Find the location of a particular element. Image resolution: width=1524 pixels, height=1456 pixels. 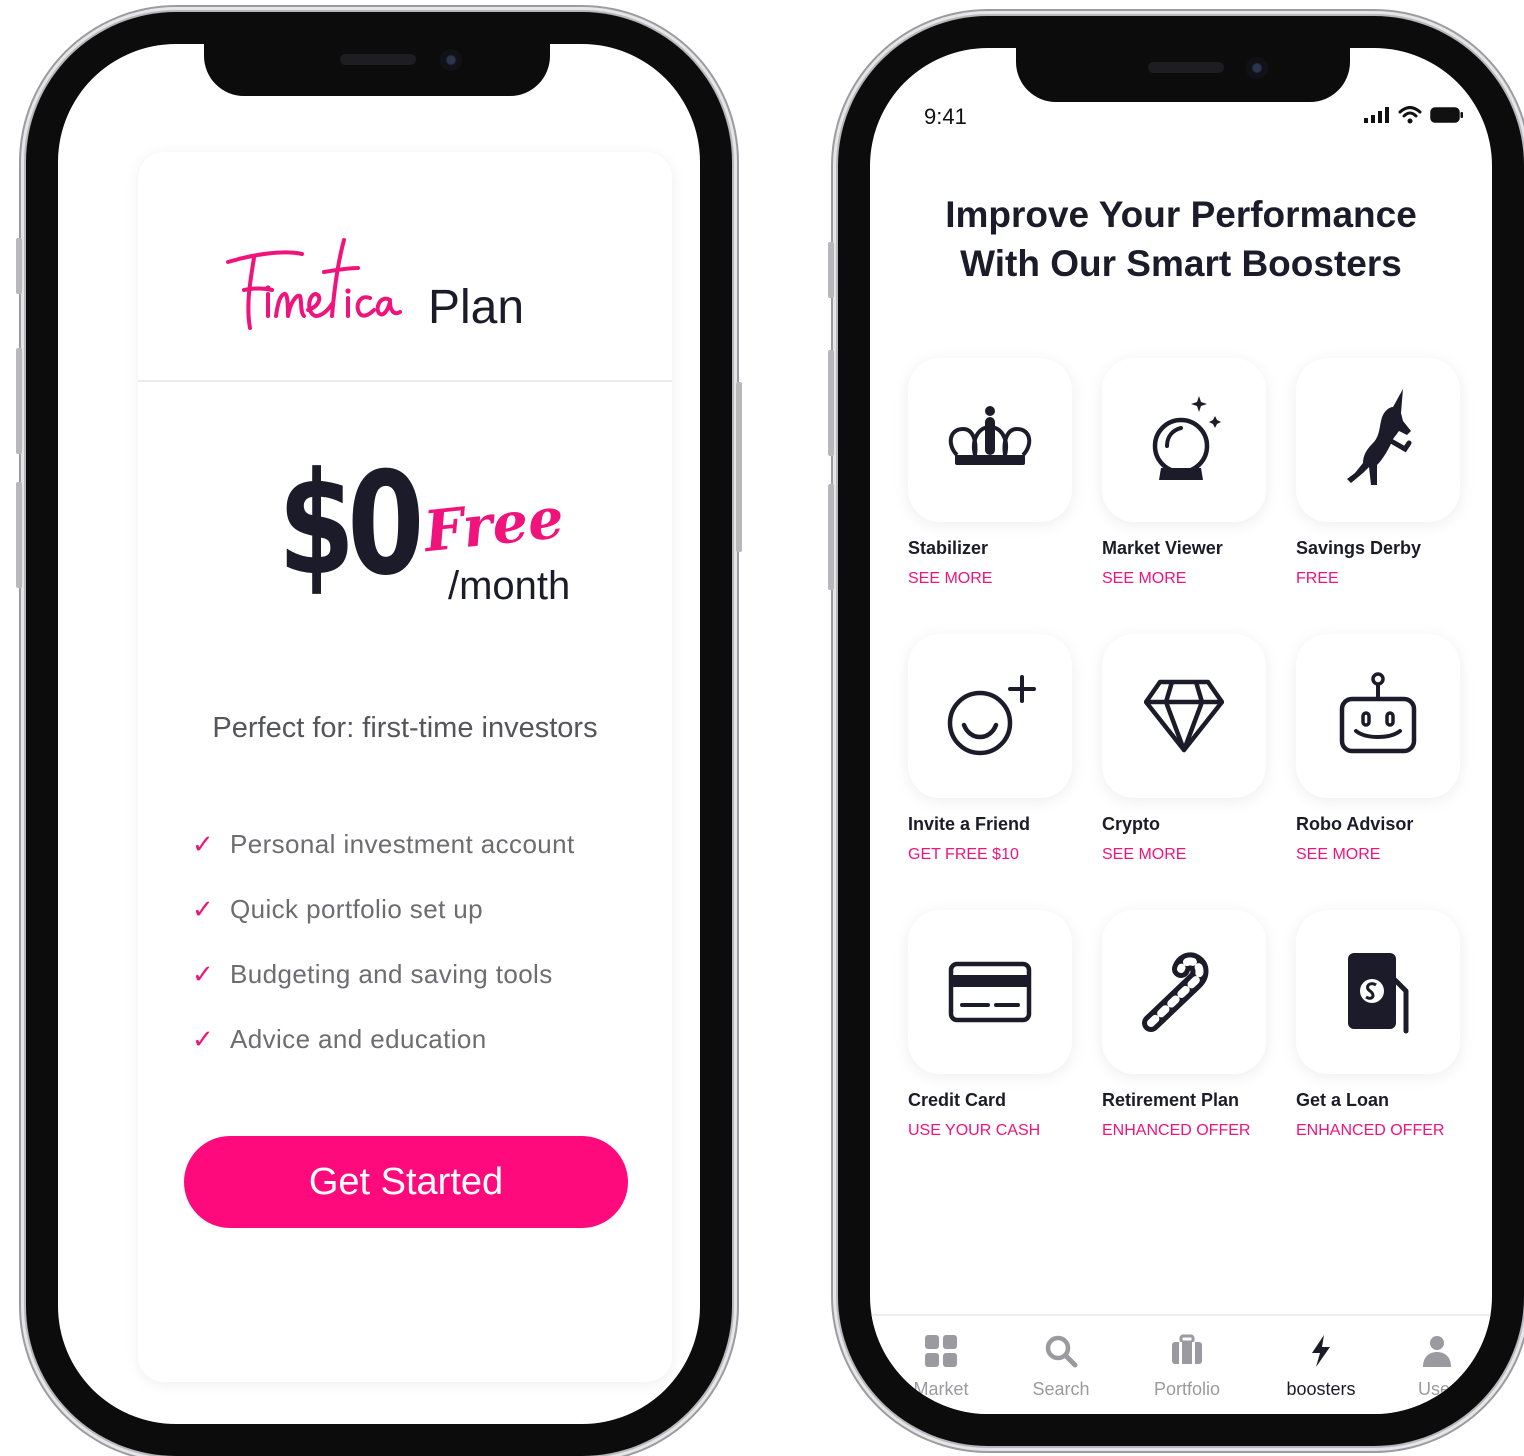

booster-name: Crypto is located at coordinates (1131, 824).